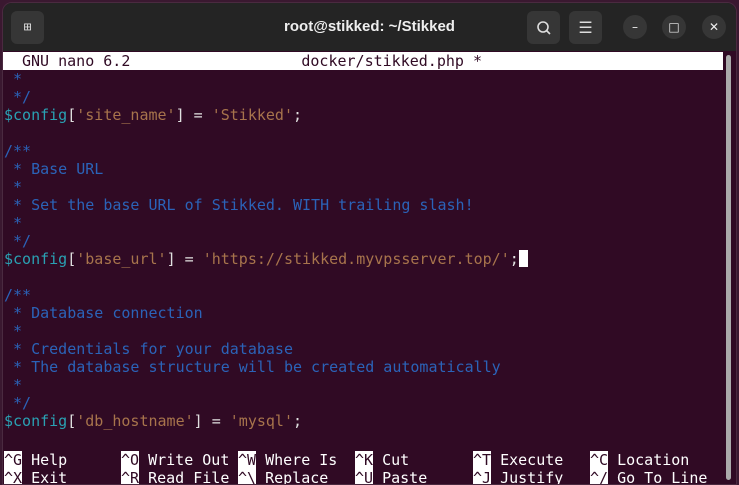  Describe the element at coordinates (363, 421) in the screenshot. I see `code-line: $config['db_hostname'] = 'mysql';` at that location.